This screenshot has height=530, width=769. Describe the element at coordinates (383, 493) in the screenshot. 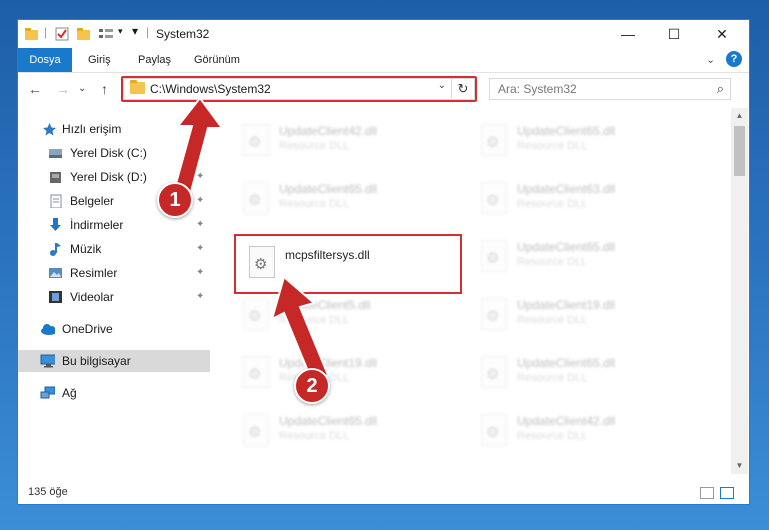

I see `status-bar: 135 öğe` at that location.